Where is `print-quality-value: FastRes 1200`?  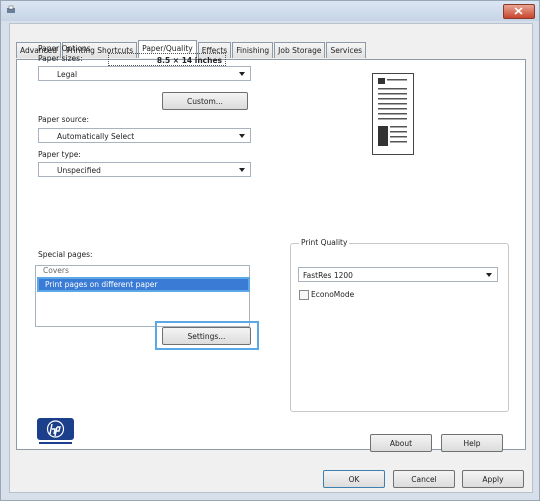 print-quality-value: FastRes 1200 is located at coordinates (328, 275).